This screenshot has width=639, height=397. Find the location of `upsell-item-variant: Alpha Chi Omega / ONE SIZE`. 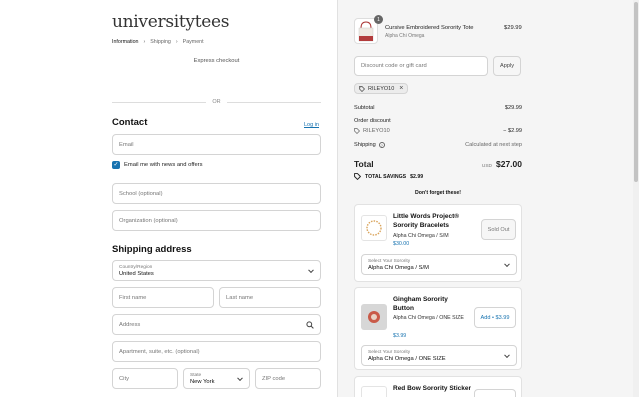

upsell-item-variant: Alpha Chi Omega / ONE SIZE is located at coordinates (428, 318).